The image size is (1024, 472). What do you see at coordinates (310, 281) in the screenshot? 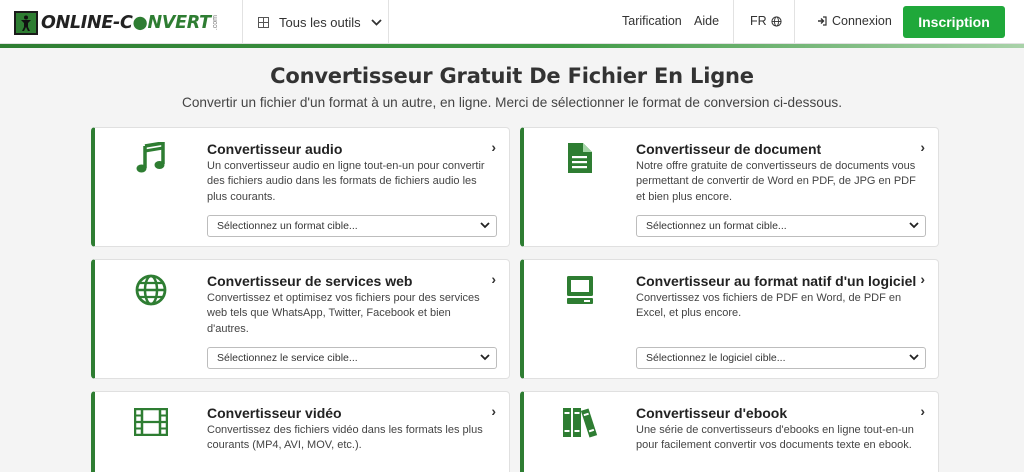
I see `card-title: Convertisseur de services web` at bounding box center [310, 281].